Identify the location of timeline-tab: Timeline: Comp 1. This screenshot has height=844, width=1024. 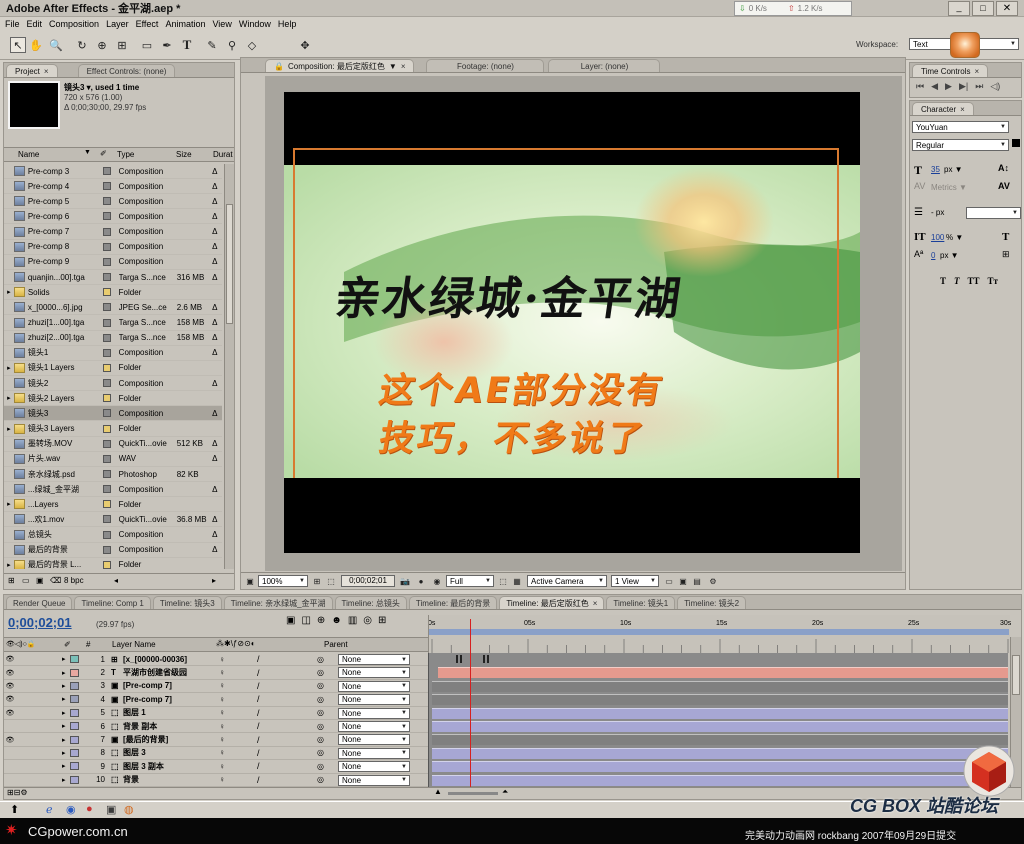
(112, 602).